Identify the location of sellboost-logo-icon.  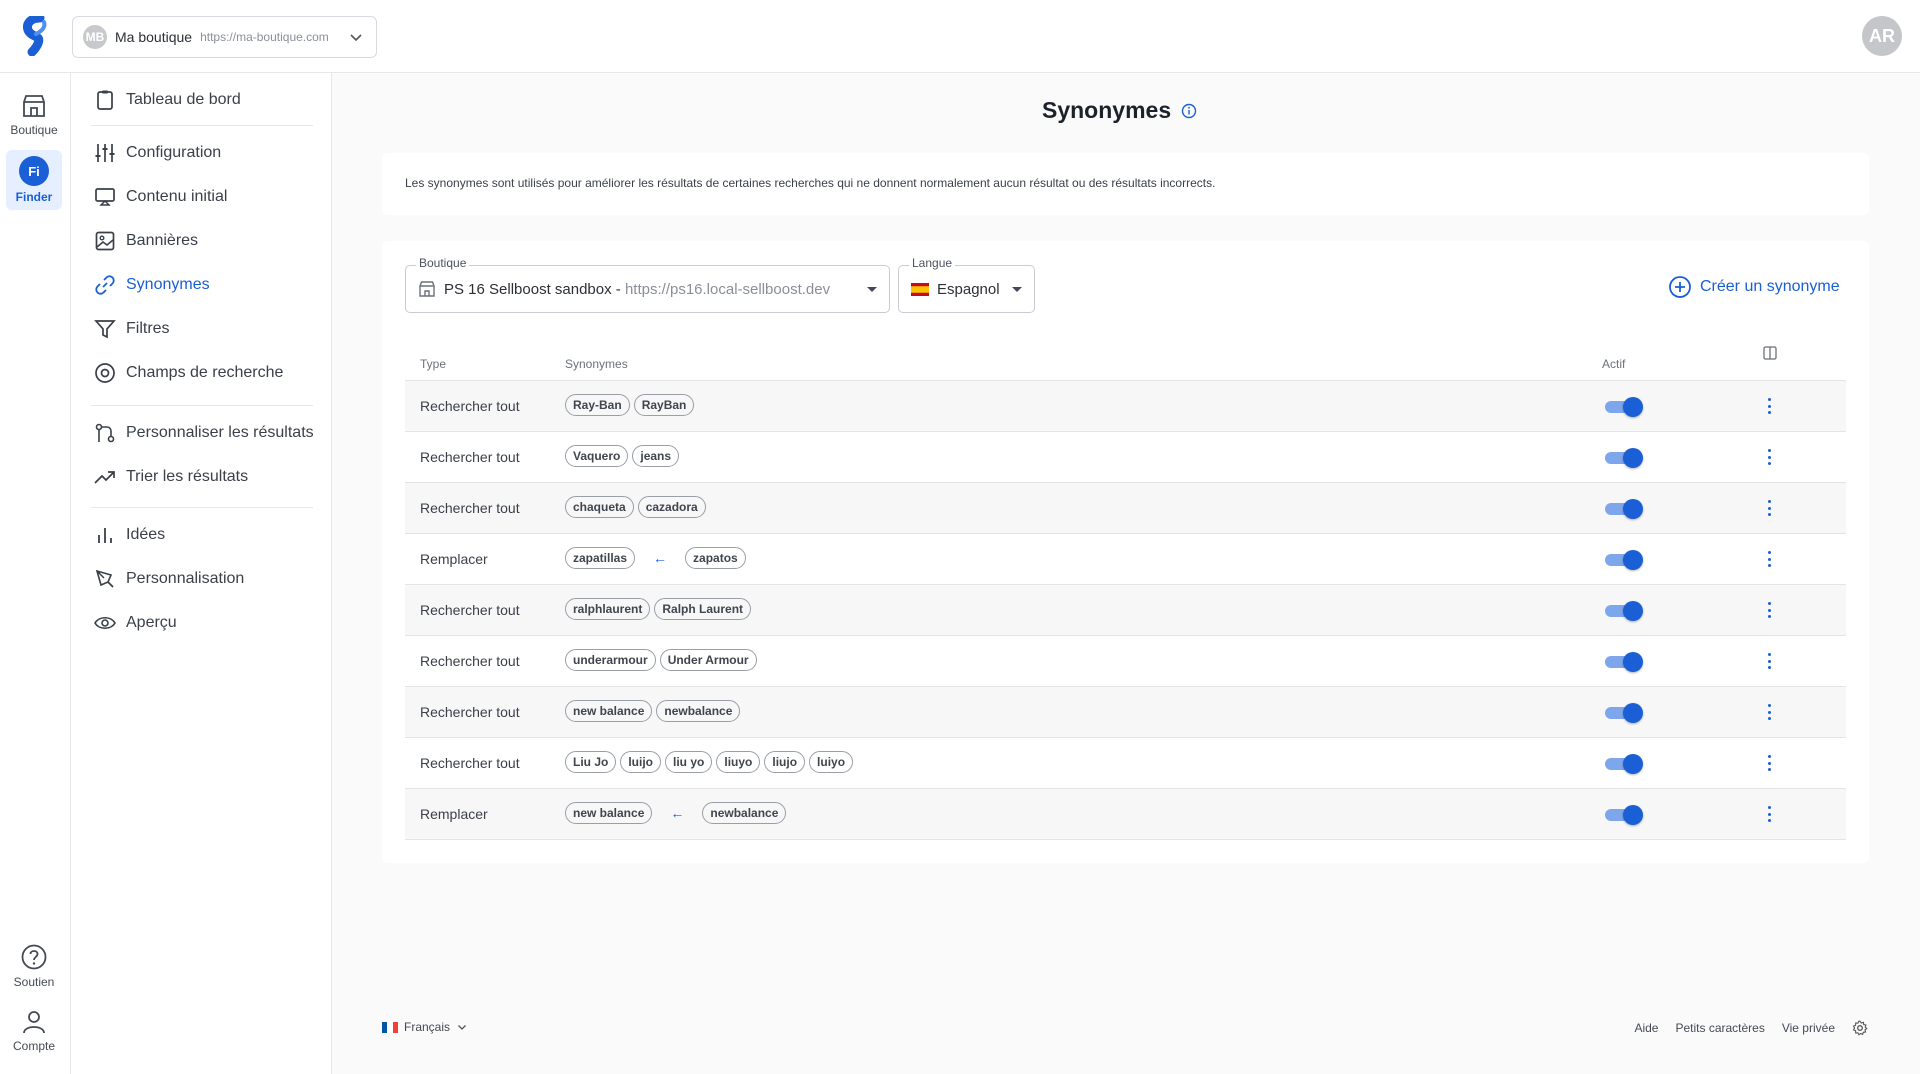
(37, 36).